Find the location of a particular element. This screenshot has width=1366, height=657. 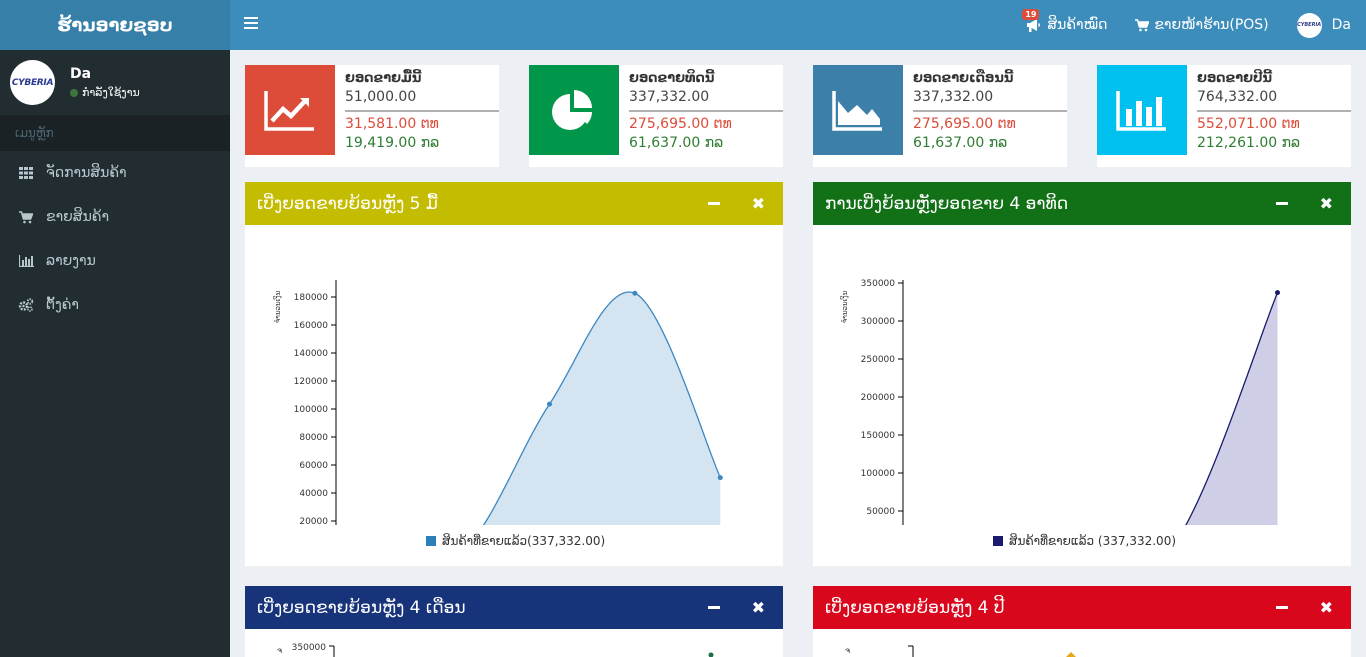

gears-icon is located at coordinates (26, 305).